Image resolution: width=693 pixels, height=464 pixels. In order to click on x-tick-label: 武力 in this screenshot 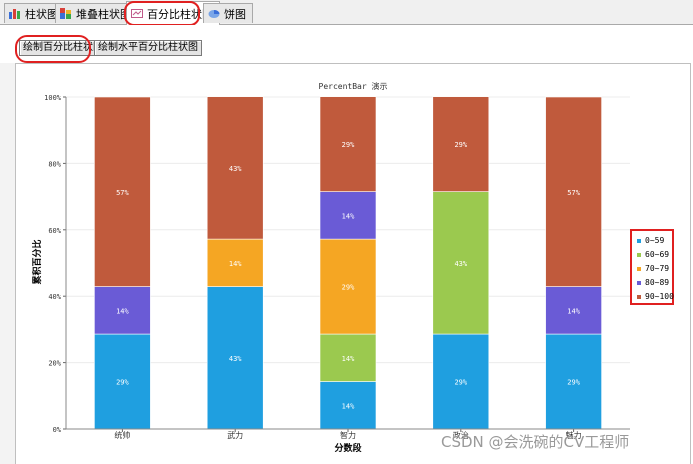, I will do `click(235, 435)`.